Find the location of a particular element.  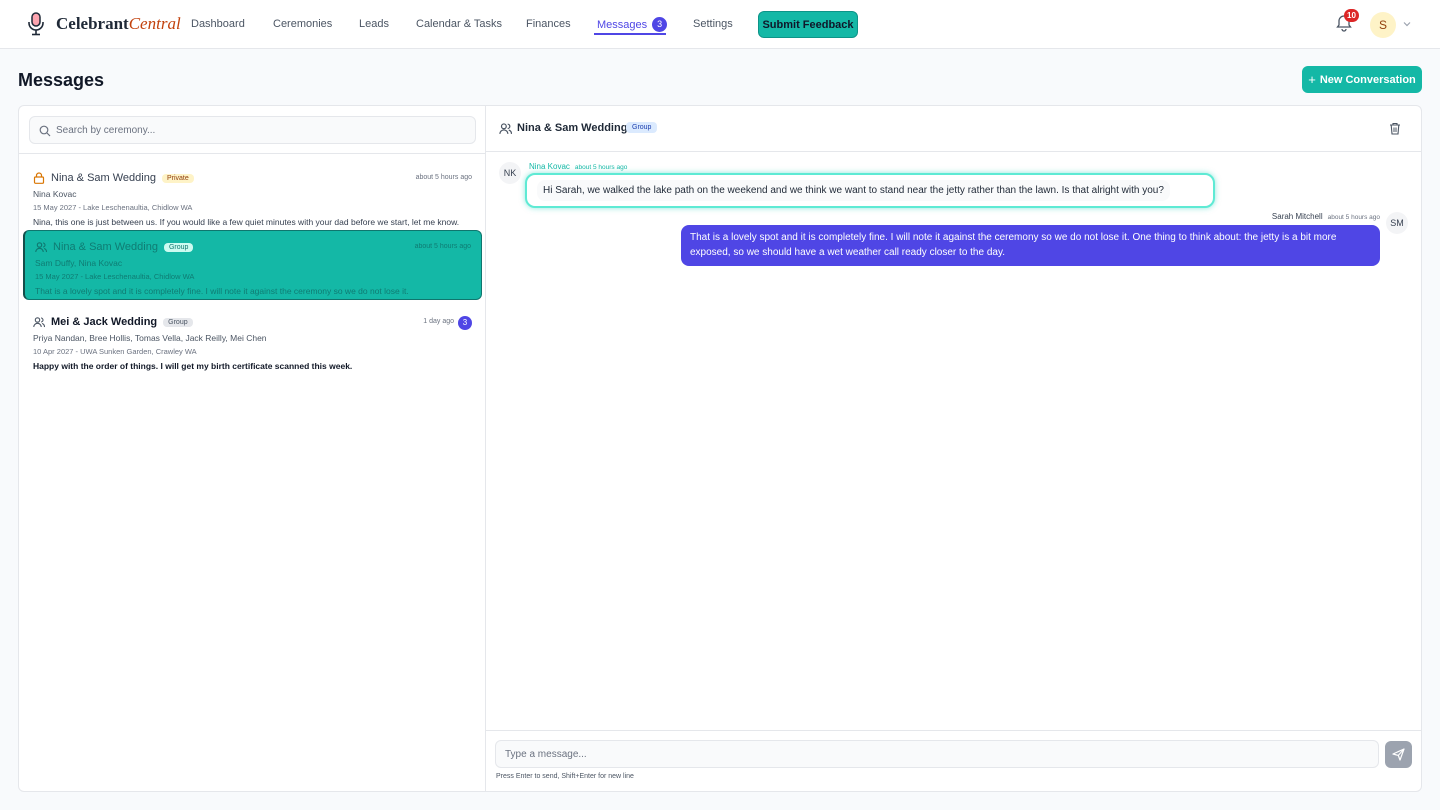

message-sender: Sarah Mitchell about 5 hours ago is located at coordinates (1326, 216).